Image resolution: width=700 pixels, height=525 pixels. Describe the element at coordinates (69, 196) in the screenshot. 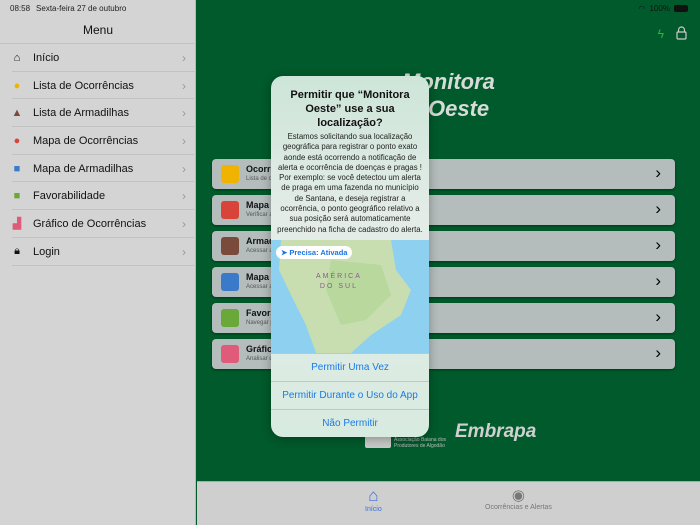

I see `menu-label: Favorabilidade` at that location.